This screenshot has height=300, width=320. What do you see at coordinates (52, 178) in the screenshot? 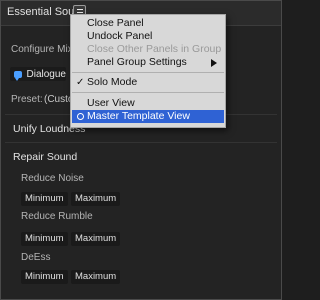
I see `reduce-noise-label: Reduce Noise` at bounding box center [52, 178].